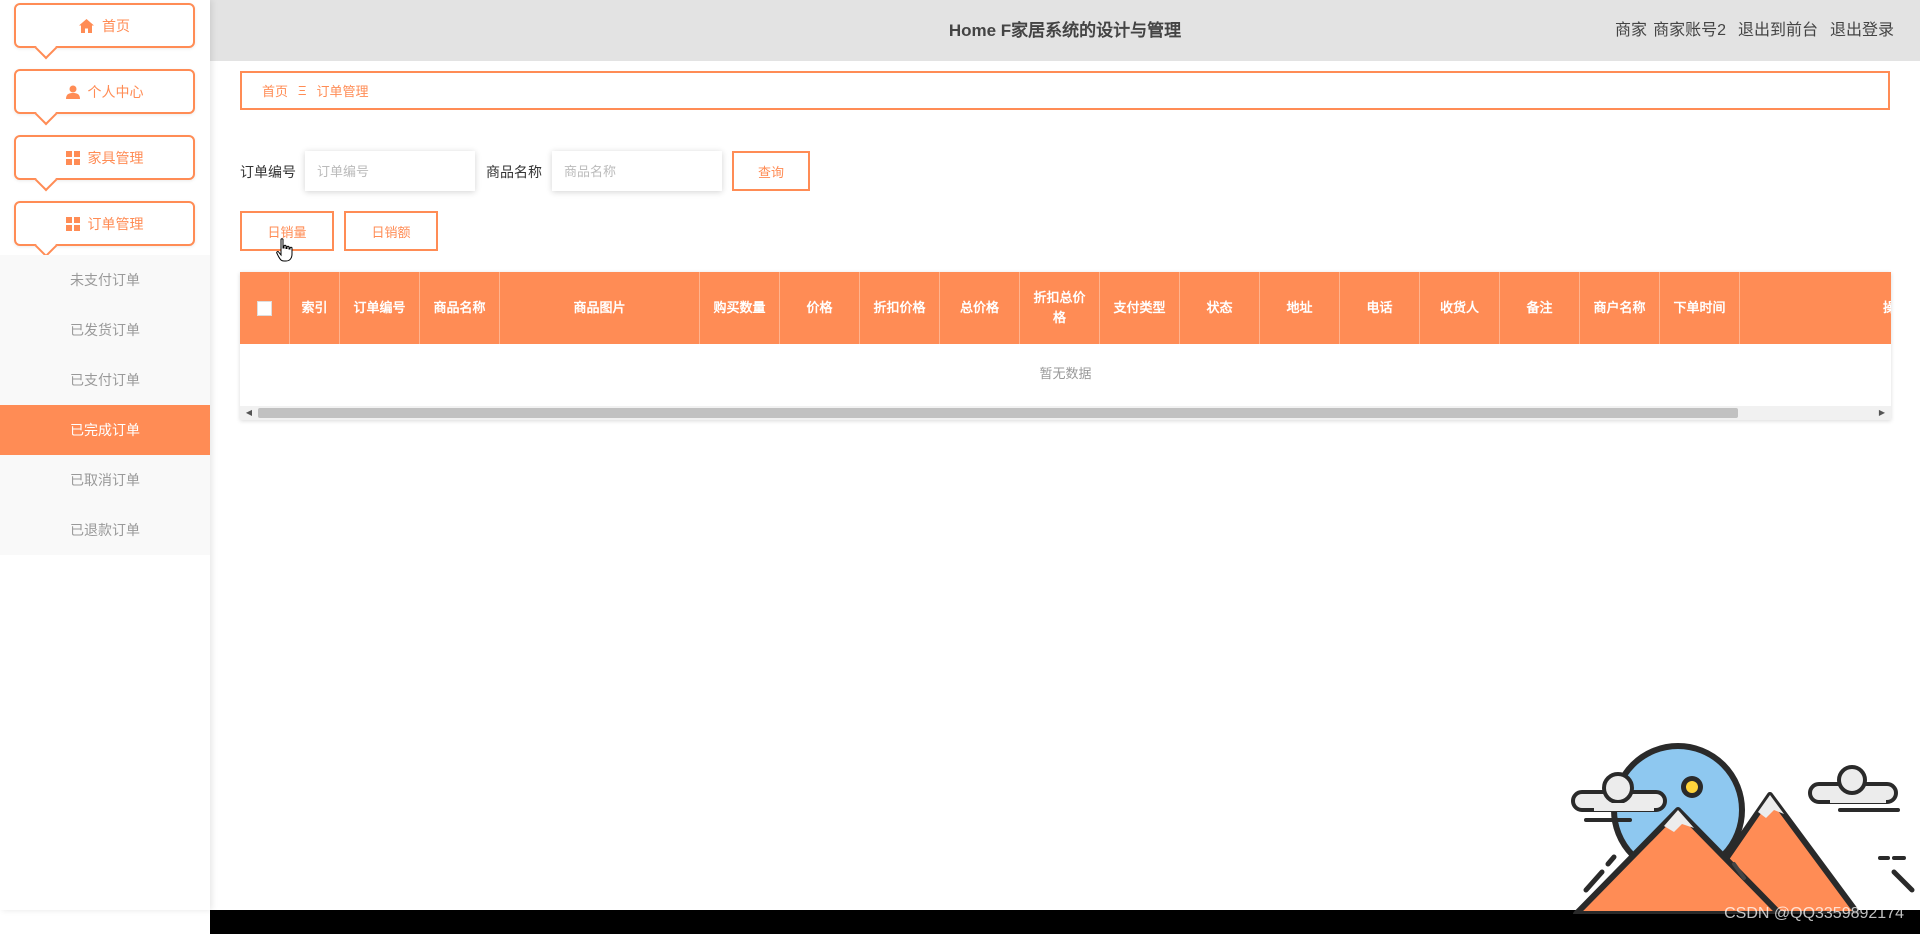 The width and height of the screenshot is (1920, 934). Describe the element at coordinates (998, 413) in the screenshot. I see `scrollbar-thumb` at that location.